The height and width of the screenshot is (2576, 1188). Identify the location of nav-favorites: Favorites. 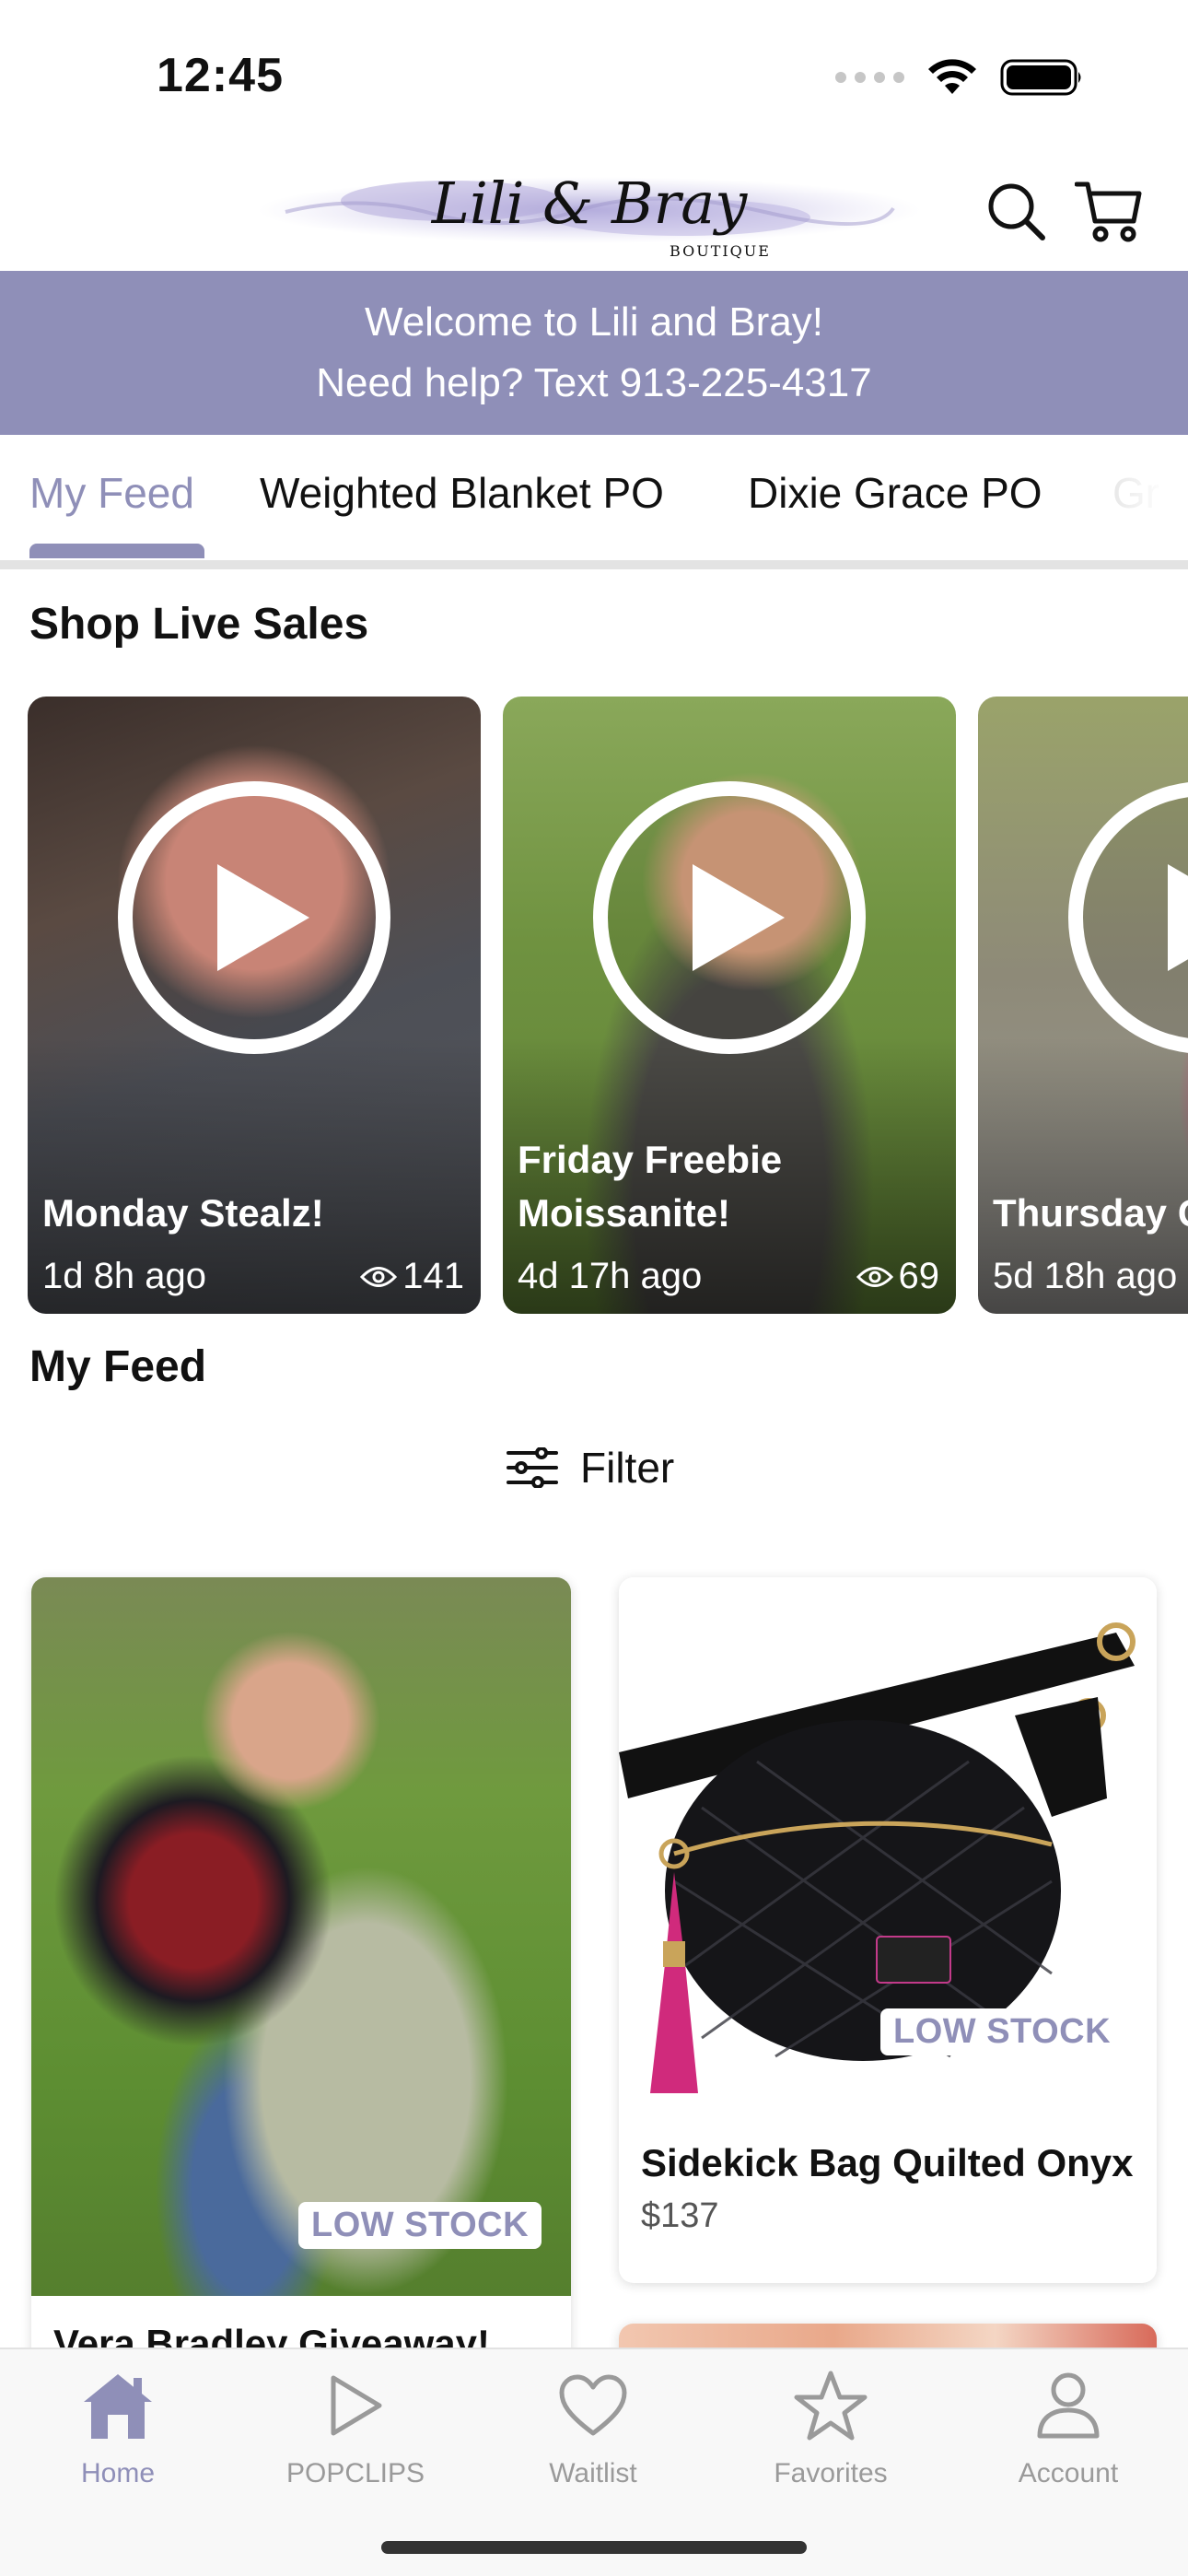
(830, 2435).